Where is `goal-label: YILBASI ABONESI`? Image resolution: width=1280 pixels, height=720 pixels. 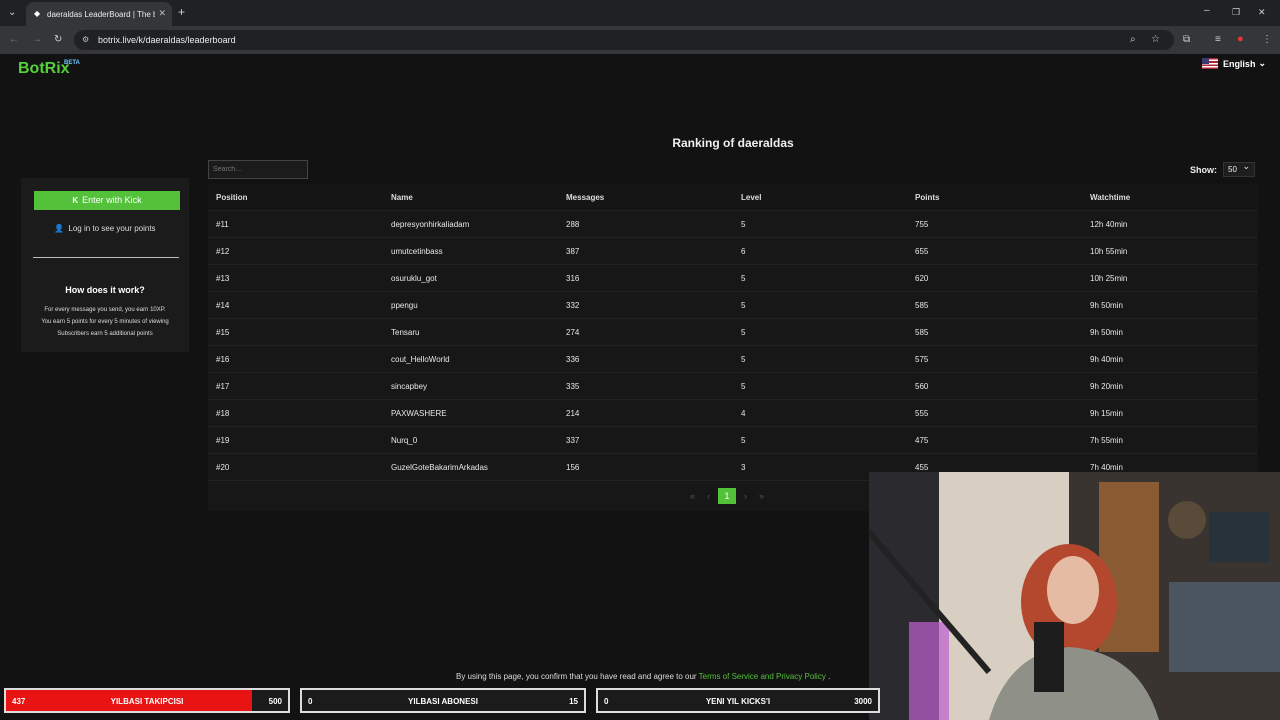
goal-label: YILBASI ABONESI is located at coordinates (443, 701).